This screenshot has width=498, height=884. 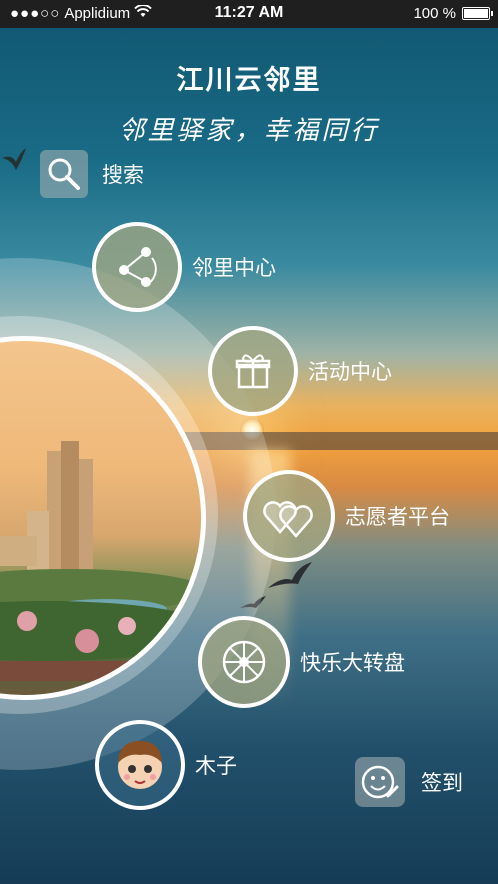 I want to click on hearts-icon, so click(x=289, y=516).